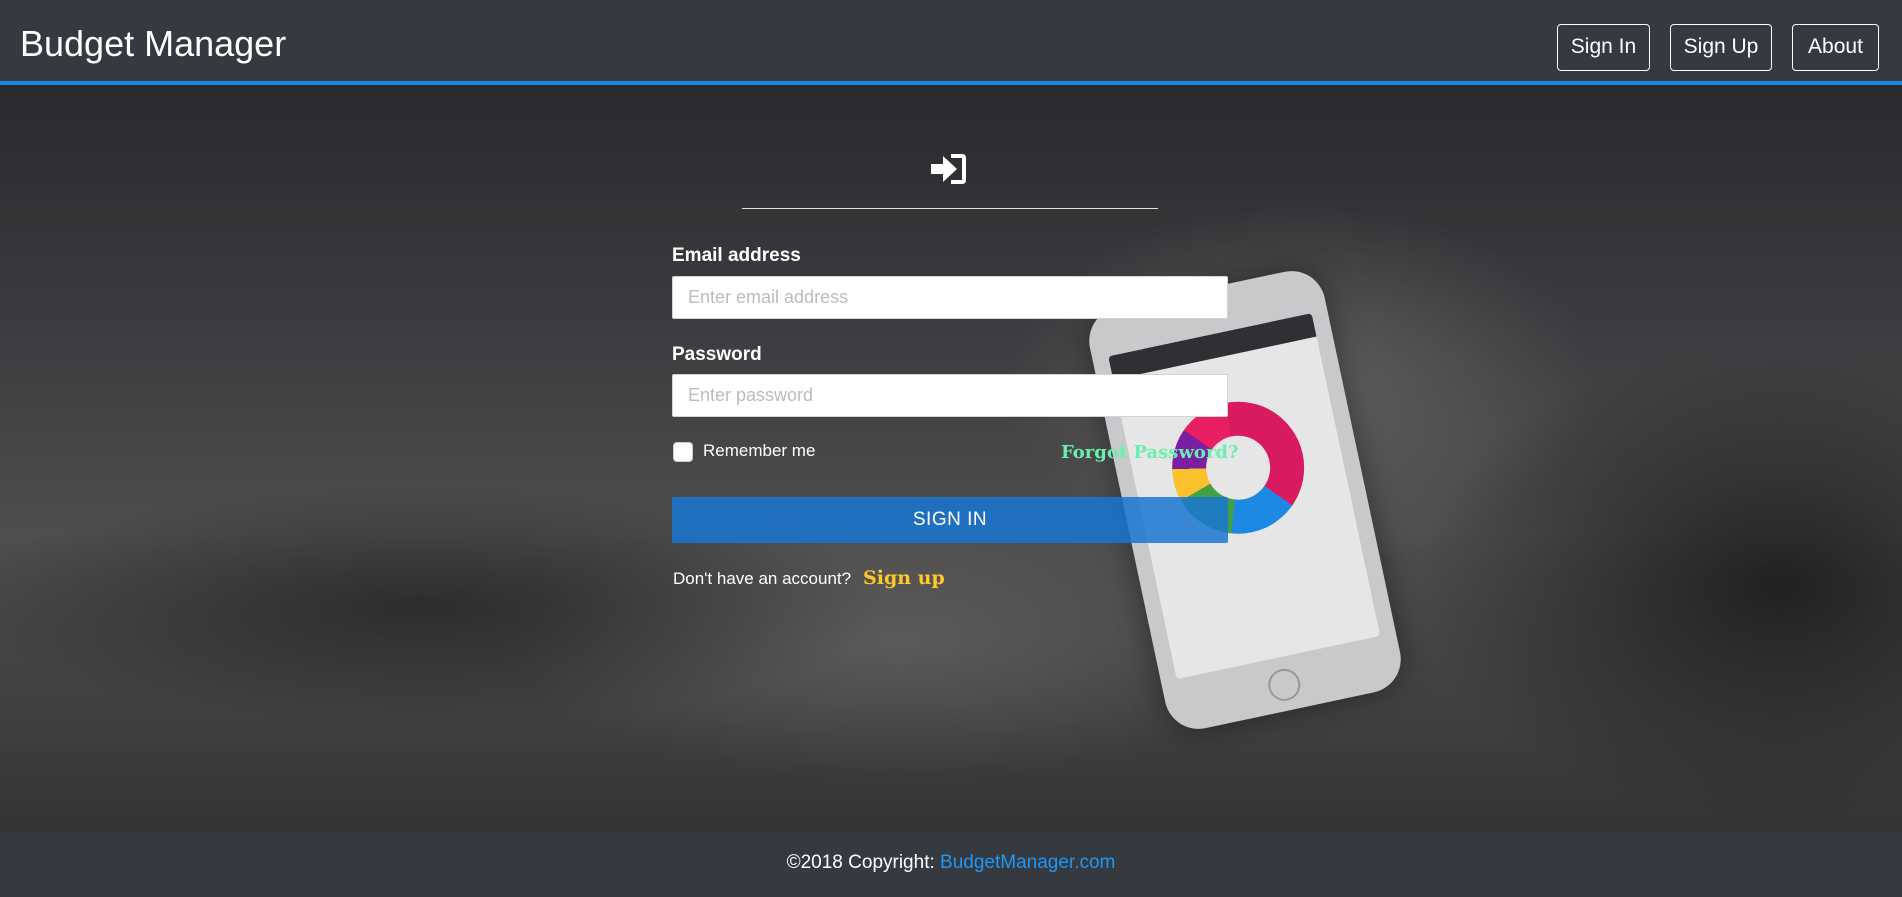  I want to click on nav-about-button: About, so click(1835, 47).